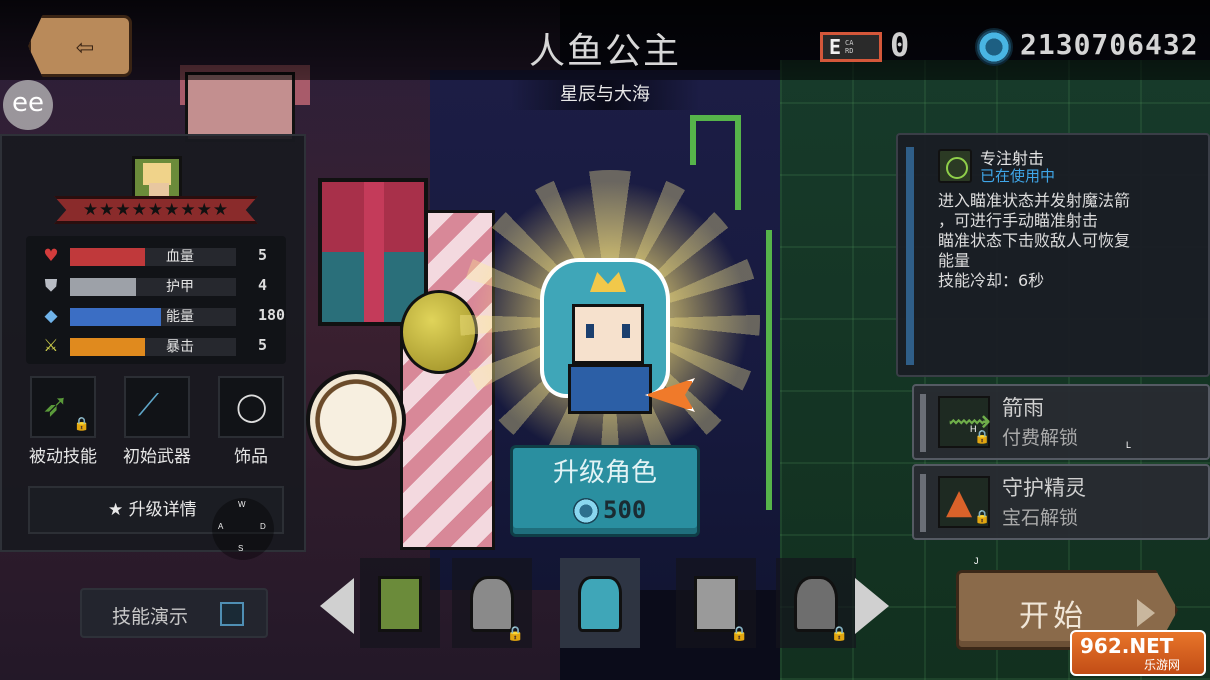  I want to click on character-slot-mermaid, so click(600, 603).